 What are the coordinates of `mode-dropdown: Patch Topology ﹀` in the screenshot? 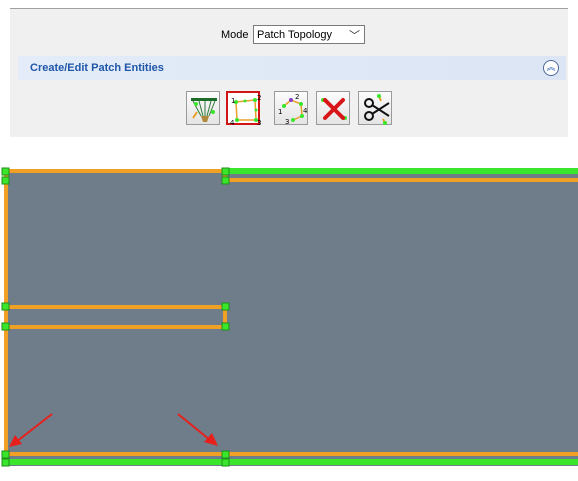 It's located at (309, 34).